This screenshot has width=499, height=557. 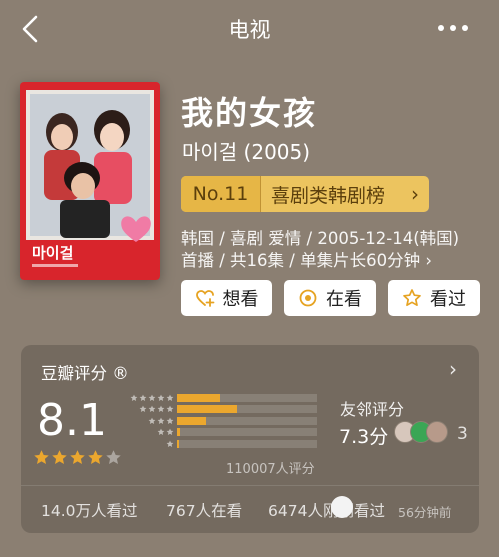 I want to click on poster-image: 마이걸, so click(x=90, y=181).